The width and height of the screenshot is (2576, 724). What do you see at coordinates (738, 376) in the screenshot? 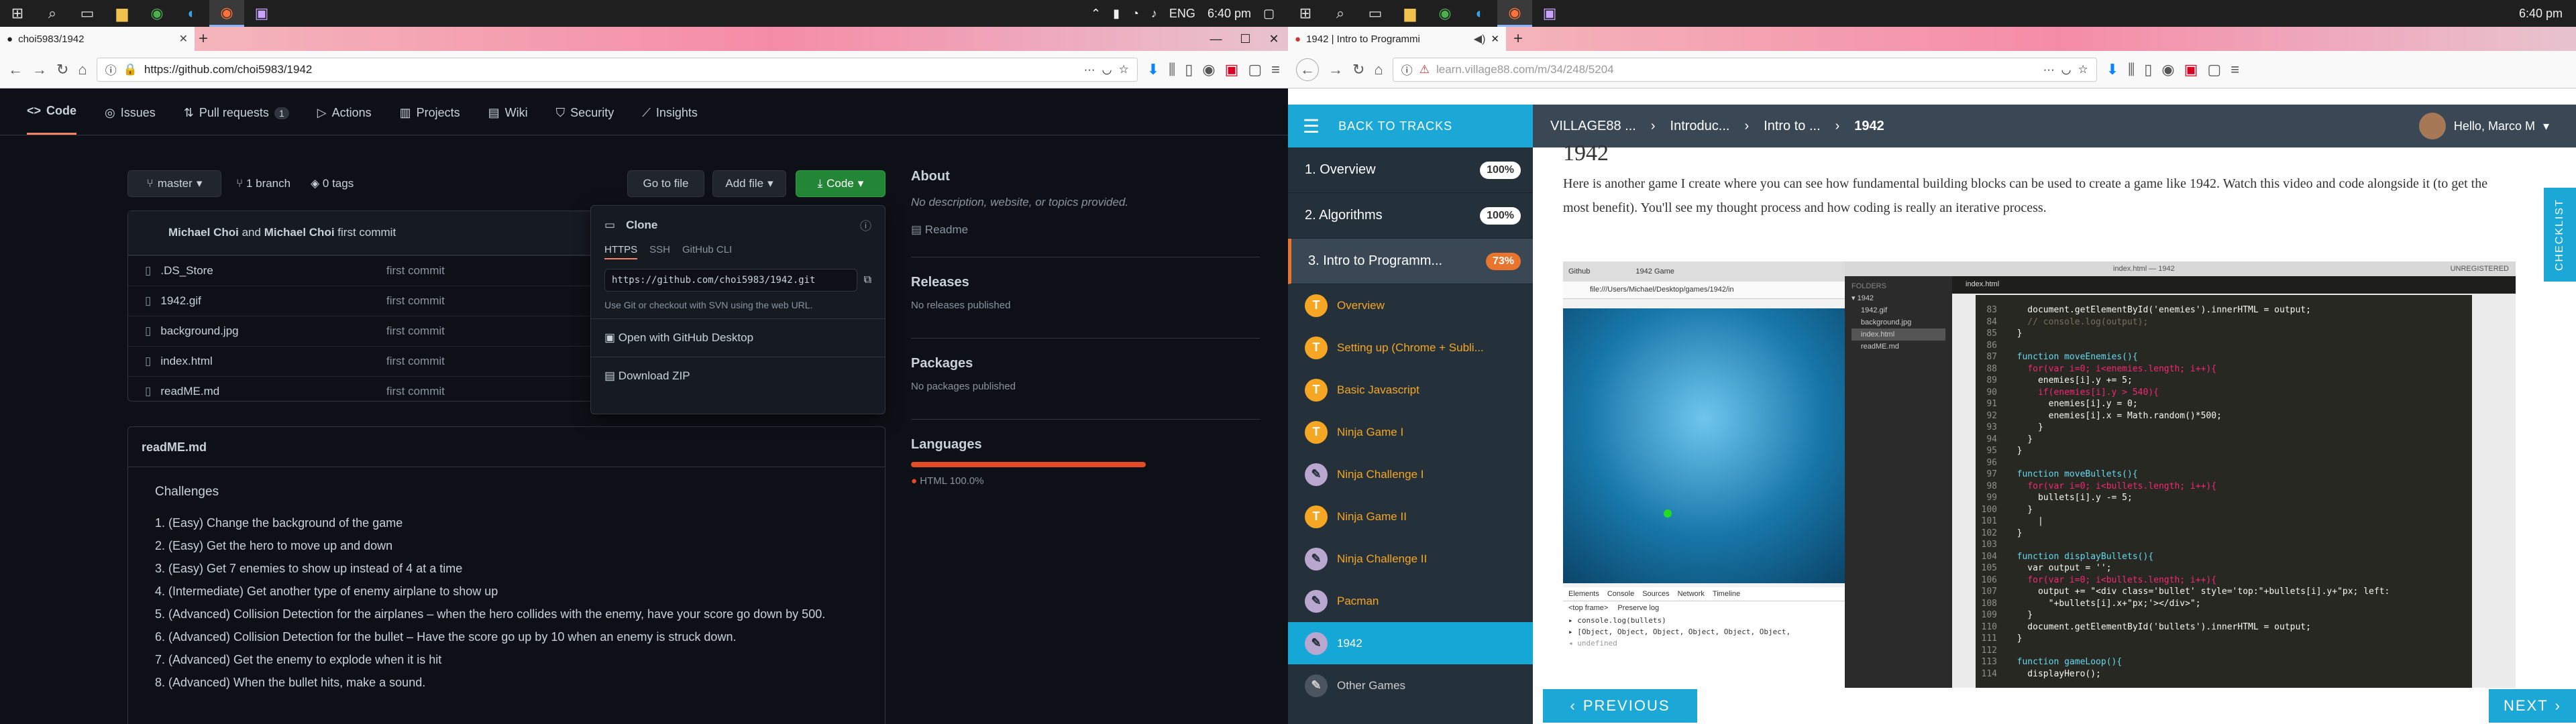
I see `download-zip-button: ▤ Download ZIP` at bounding box center [738, 376].